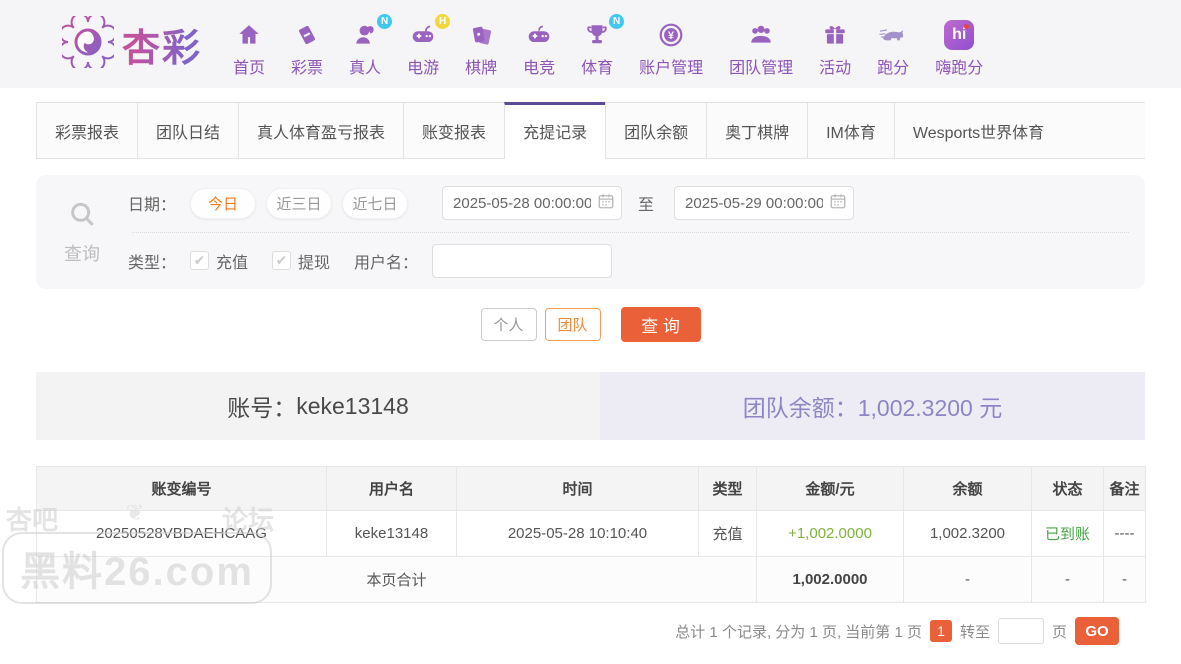 The height and width of the screenshot is (664, 1181). I want to click on cell-amount: +1,002.0000, so click(830, 533).